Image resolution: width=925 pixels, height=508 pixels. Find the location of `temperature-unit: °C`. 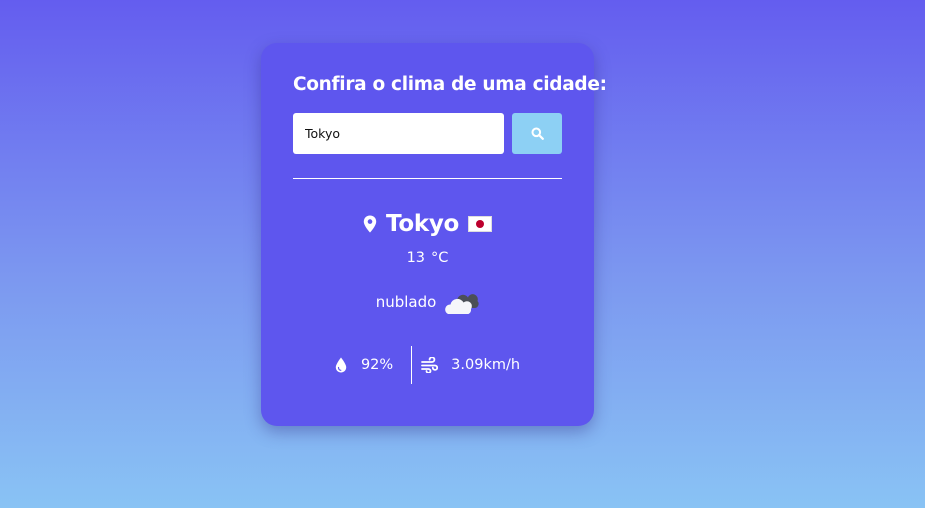

temperature-unit: °C is located at coordinates (440, 258).